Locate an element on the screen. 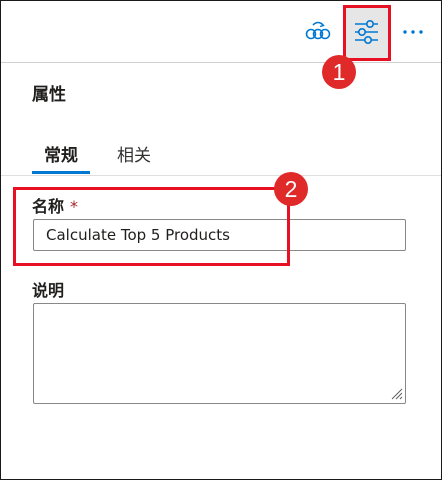  callout-badge-1: 1 is located at coordinates (339, 72).